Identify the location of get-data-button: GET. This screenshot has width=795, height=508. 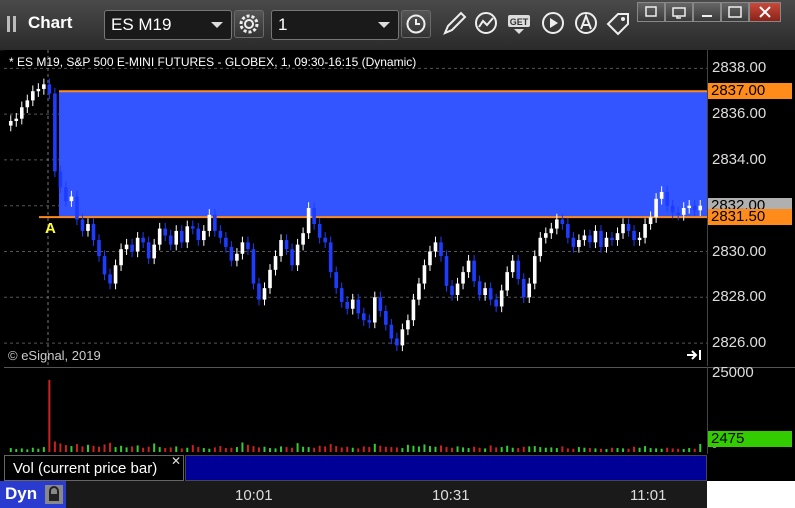
(520, 24).